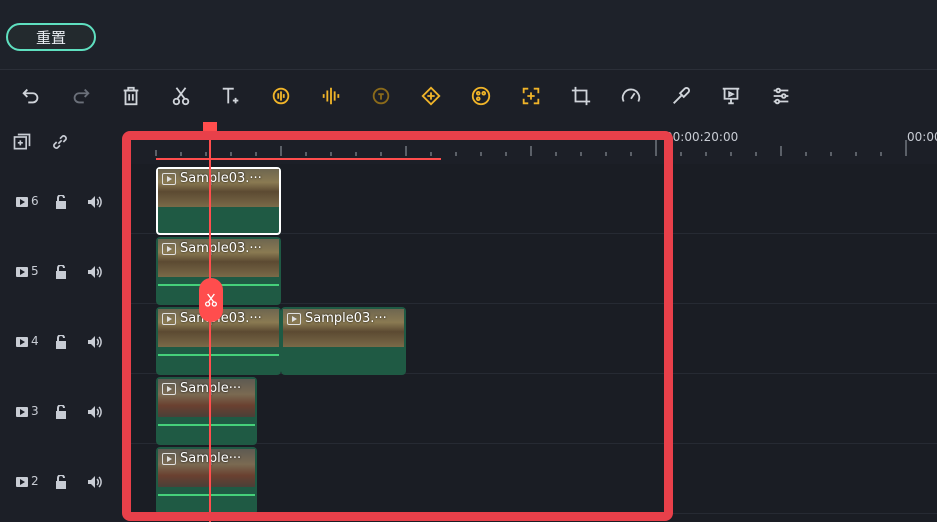  I want to click on track-header: 5, so click(65, 271).